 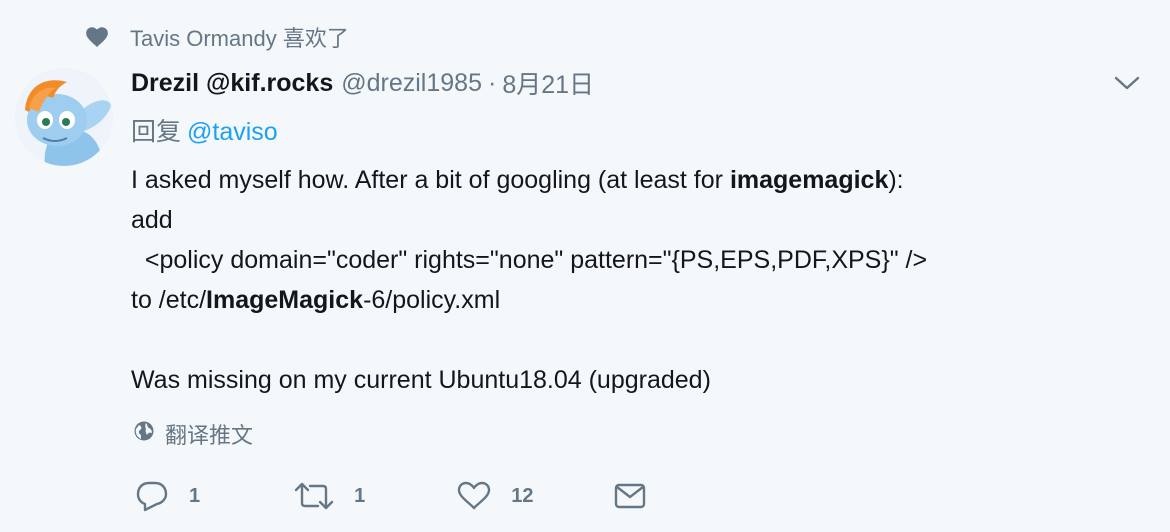 What do you see at coordinates (195, 495) in the screenshot?
I see `reply-count: 1` at bounding box center [195, 495].